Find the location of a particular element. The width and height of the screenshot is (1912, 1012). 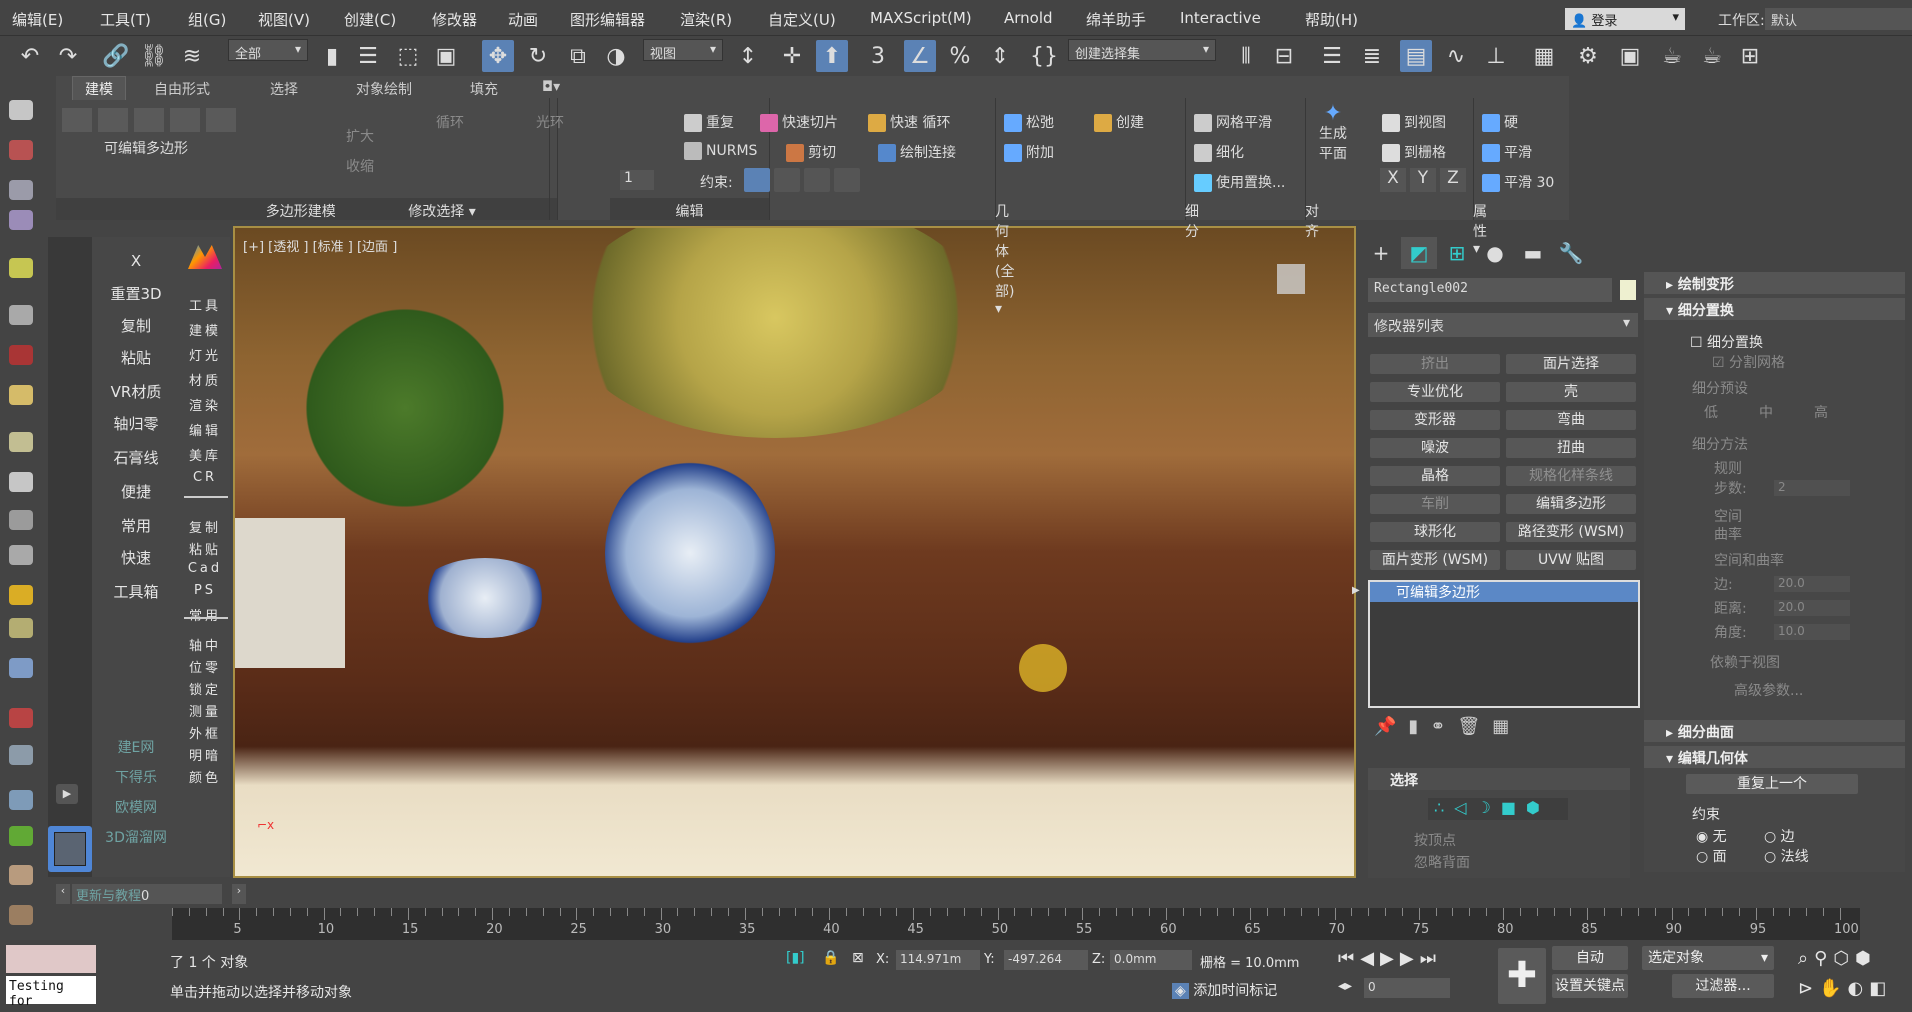

constraint-normal-icon is located at coordinates (847, 180).